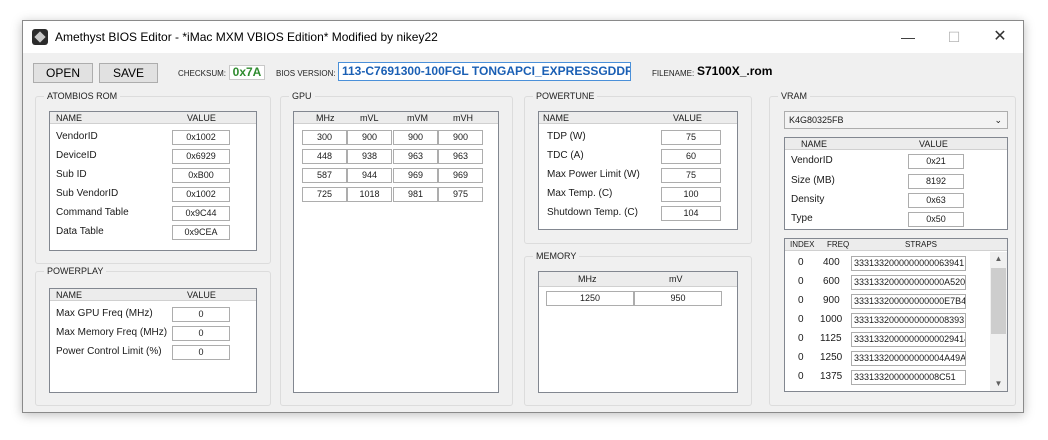  Describe the element at coordinates (201, 175) in the screenshot. I see `row-value-field: 0xB00` at that location.